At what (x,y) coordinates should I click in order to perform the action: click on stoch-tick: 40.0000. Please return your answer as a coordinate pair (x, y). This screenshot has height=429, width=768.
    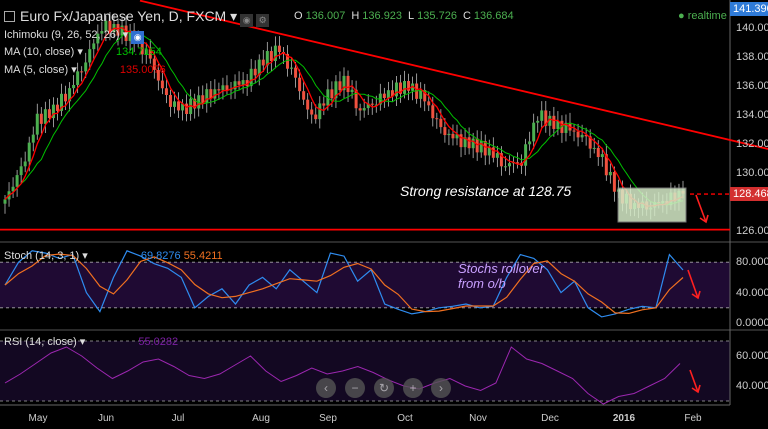
    Looking at the image, I should click on (752, 293).